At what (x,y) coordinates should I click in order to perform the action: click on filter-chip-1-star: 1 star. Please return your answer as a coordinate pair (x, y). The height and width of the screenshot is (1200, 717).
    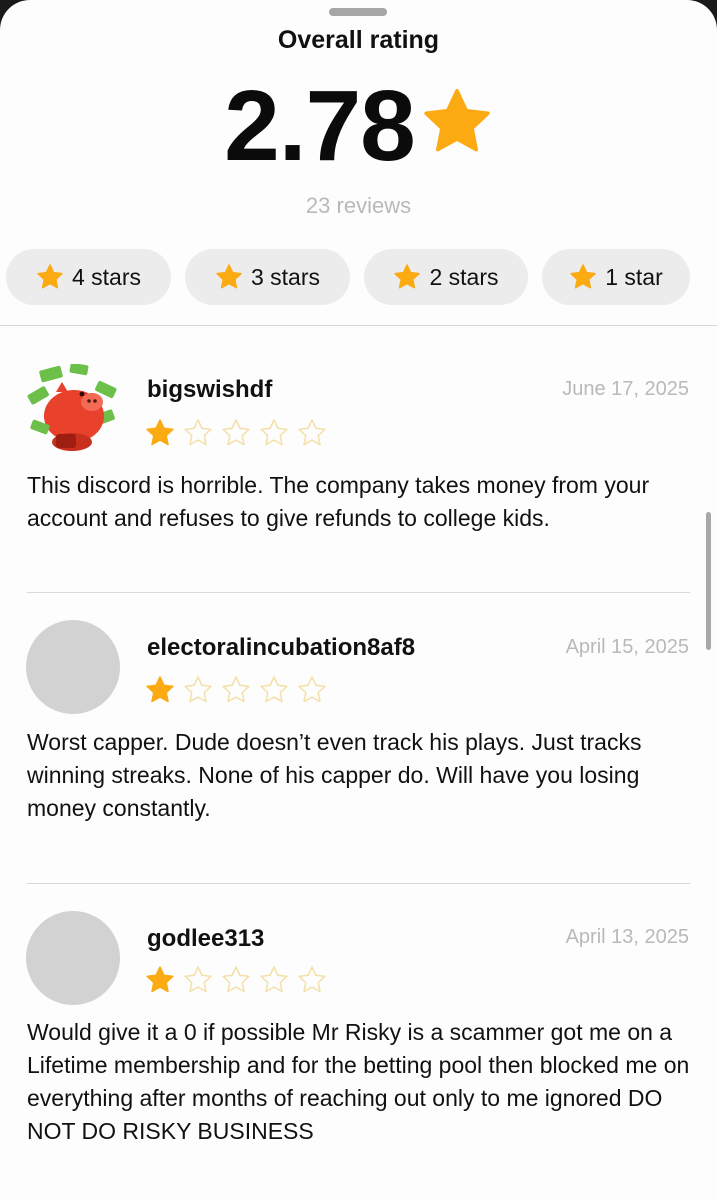
    Looking at the image, I should click on (616, 277).